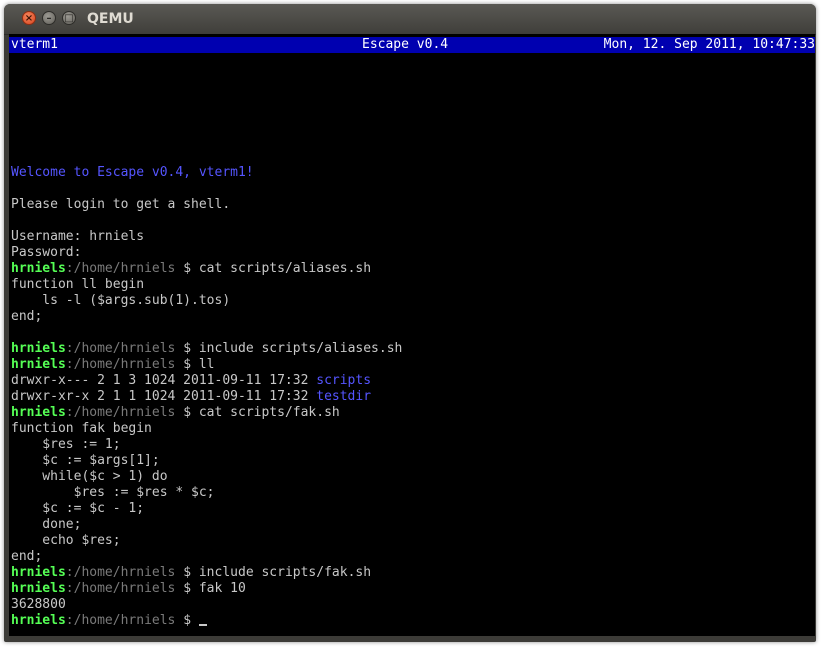 This screenshot has height=649, width=826. What do you see at coordinates (34, 44) in the screenshot?
I see `status-terminal-name: vterm1` at bounding box center [34, 44].